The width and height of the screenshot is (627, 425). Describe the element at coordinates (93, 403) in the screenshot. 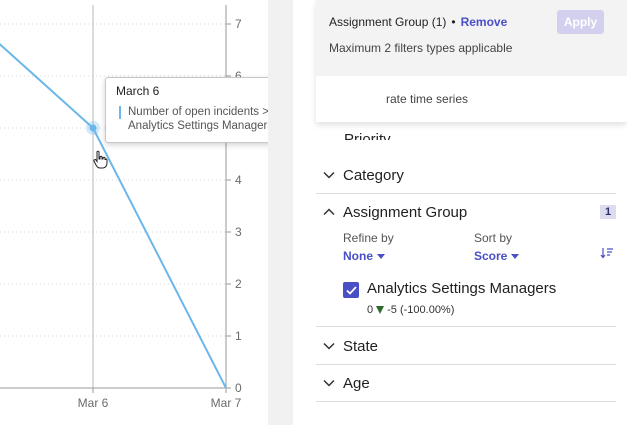

I see `x-tick-label: Mar 6` at that location.